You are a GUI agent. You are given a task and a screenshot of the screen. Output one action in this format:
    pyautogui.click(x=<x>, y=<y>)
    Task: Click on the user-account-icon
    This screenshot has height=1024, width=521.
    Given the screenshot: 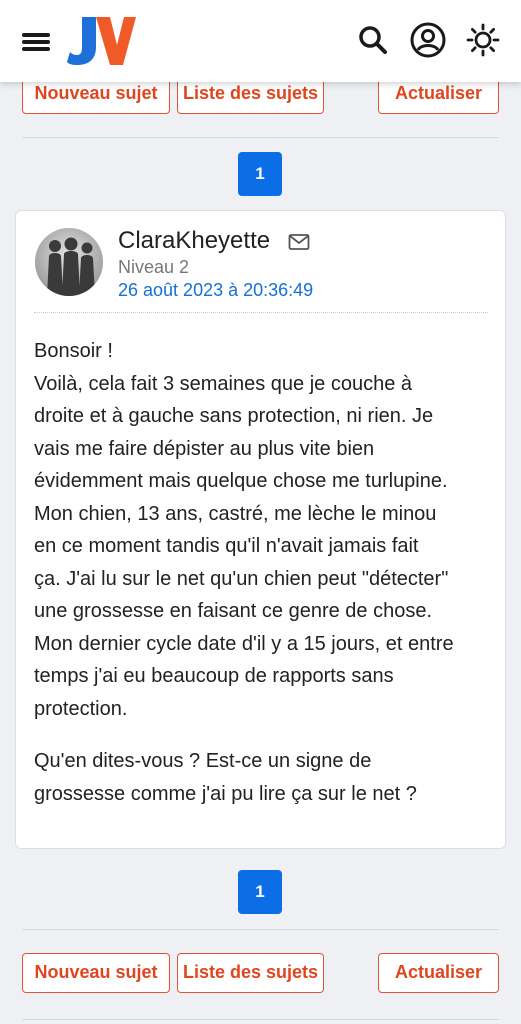 What is the action you would take?
    pyautogui.click(x=428, y=40)
    